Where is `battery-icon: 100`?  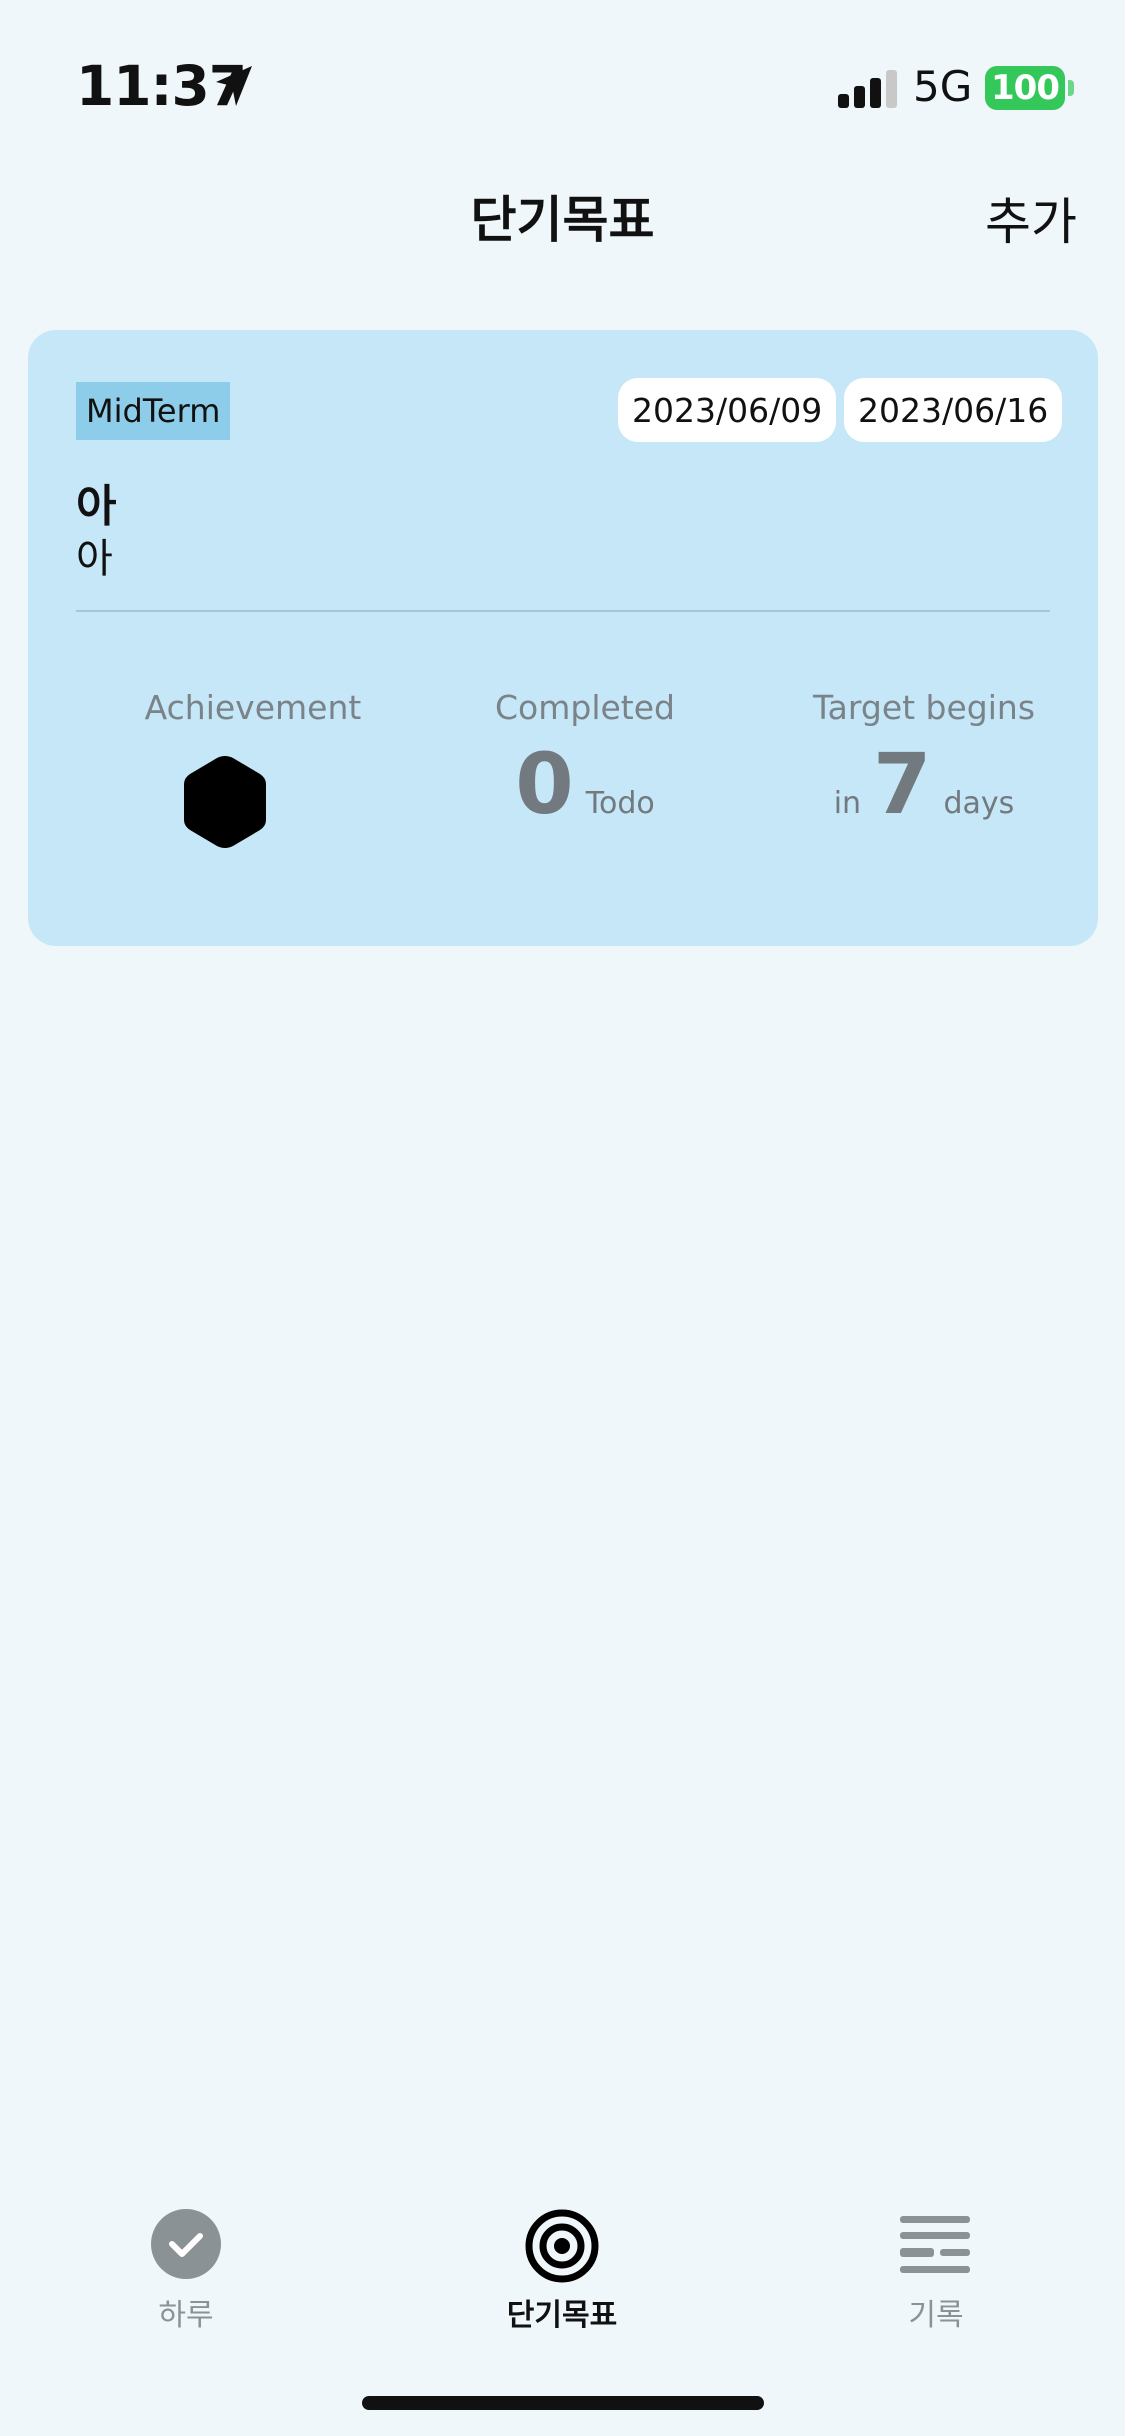 battery-icon: 100 is located at coordinates (1025, 88).